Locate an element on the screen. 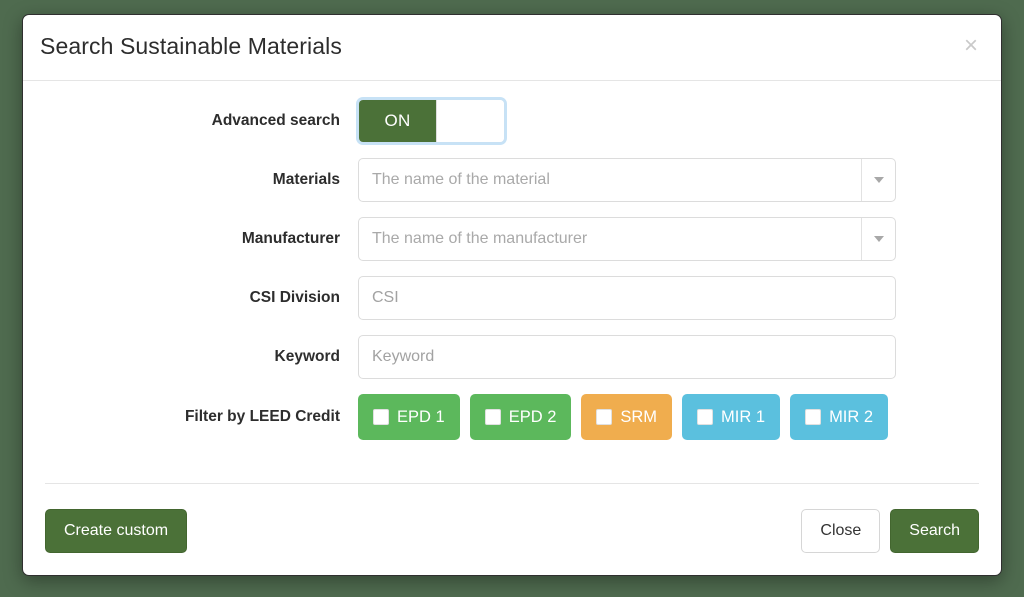 Image resolution: width=1024 pixels, height=597 pixels. manufacturer-control: The name of the manufacturer is located at coordinates (679, 239).